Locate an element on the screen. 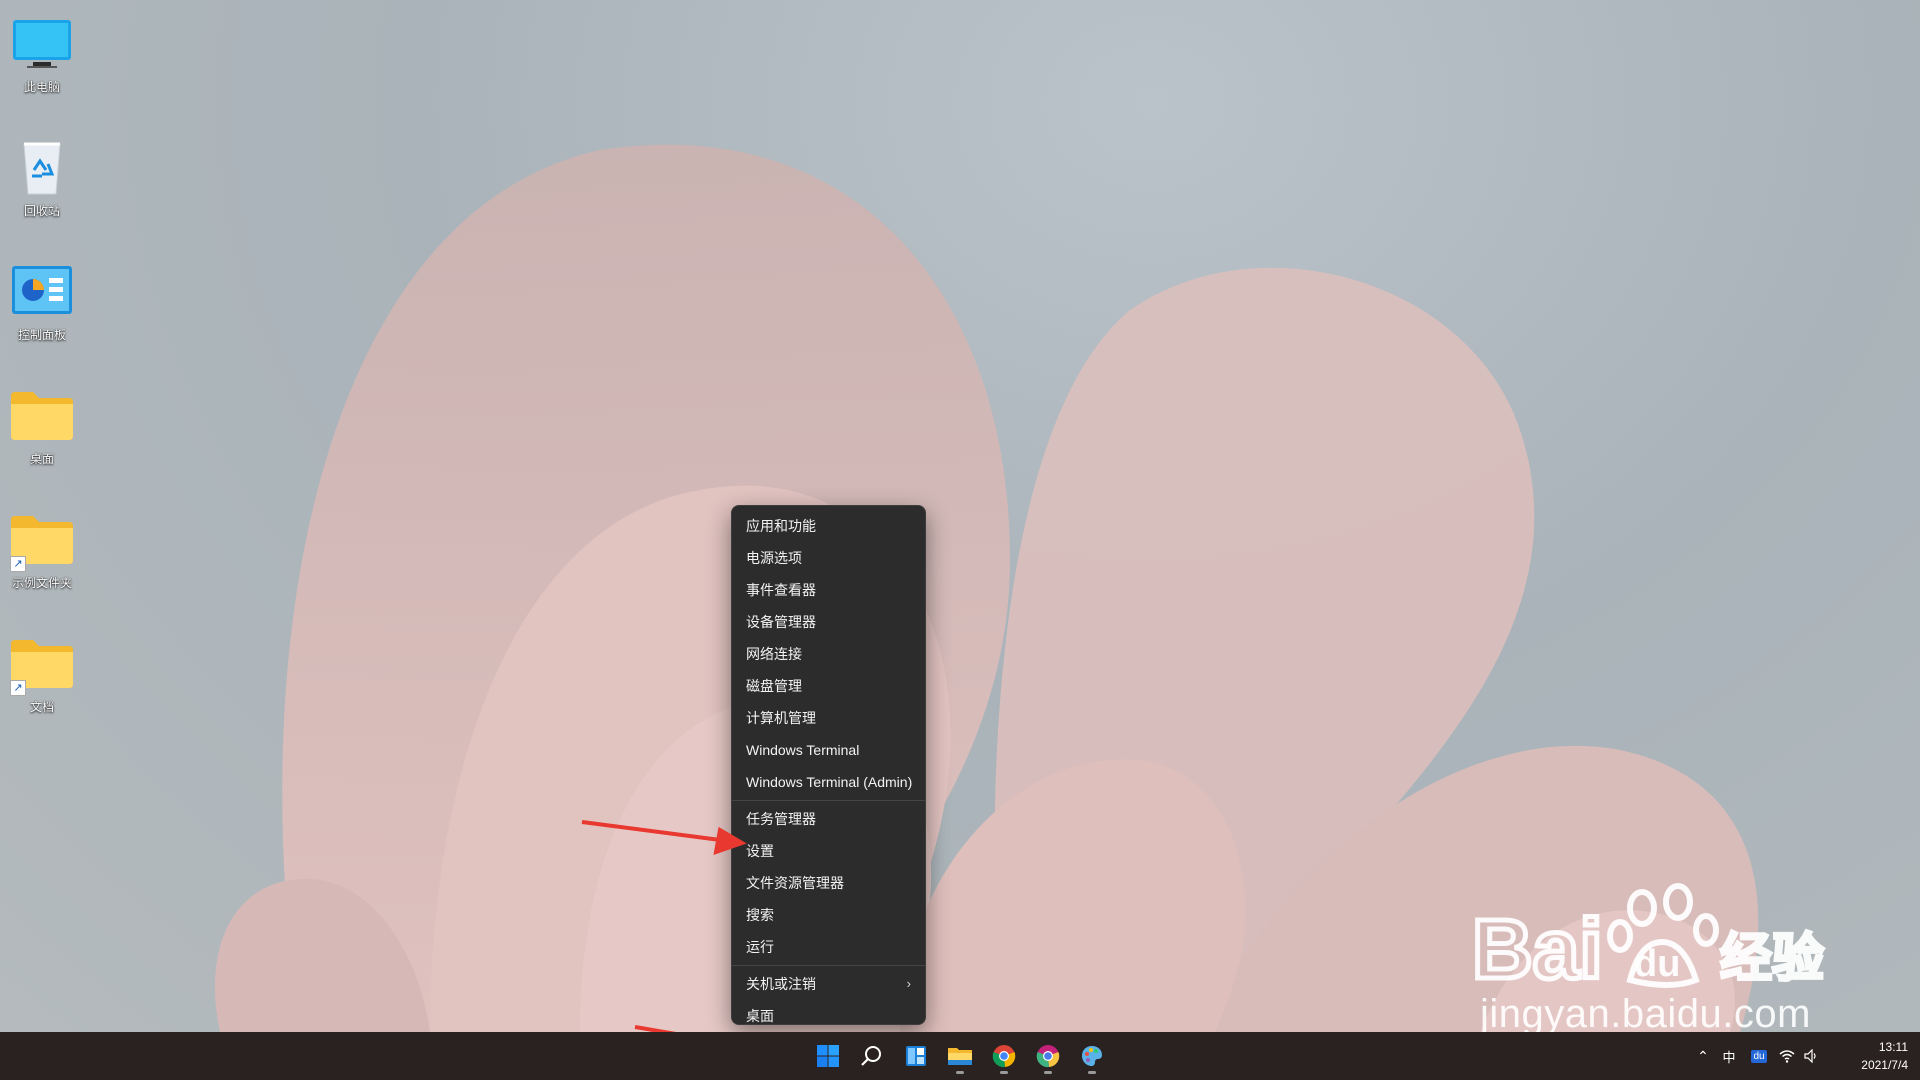  taskbar: ⌃ 中 du 13:11 2021/7/4 is located at coordinates (960, 1056).